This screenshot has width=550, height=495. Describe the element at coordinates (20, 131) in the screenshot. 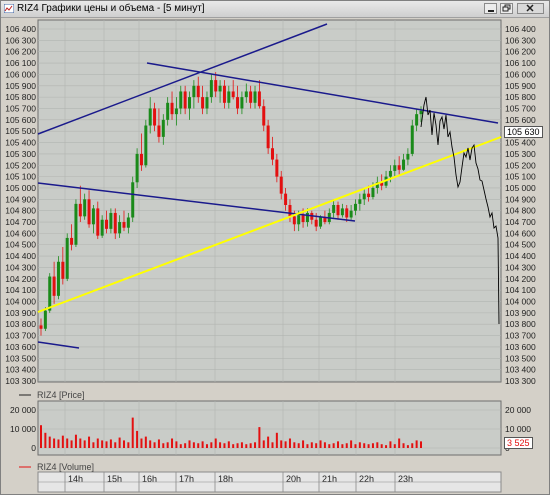

I see `price-tick-label-left: 105 500` at that location.